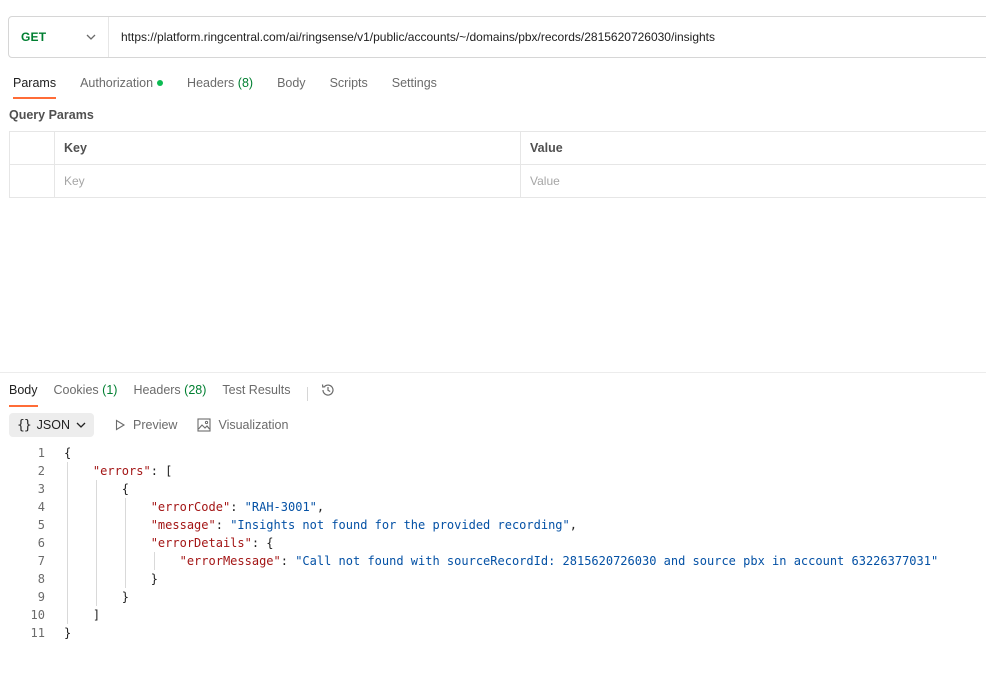 The width and height of the screenshot is (986, 685). I want to click on row-checkbox, so click(32, 181).